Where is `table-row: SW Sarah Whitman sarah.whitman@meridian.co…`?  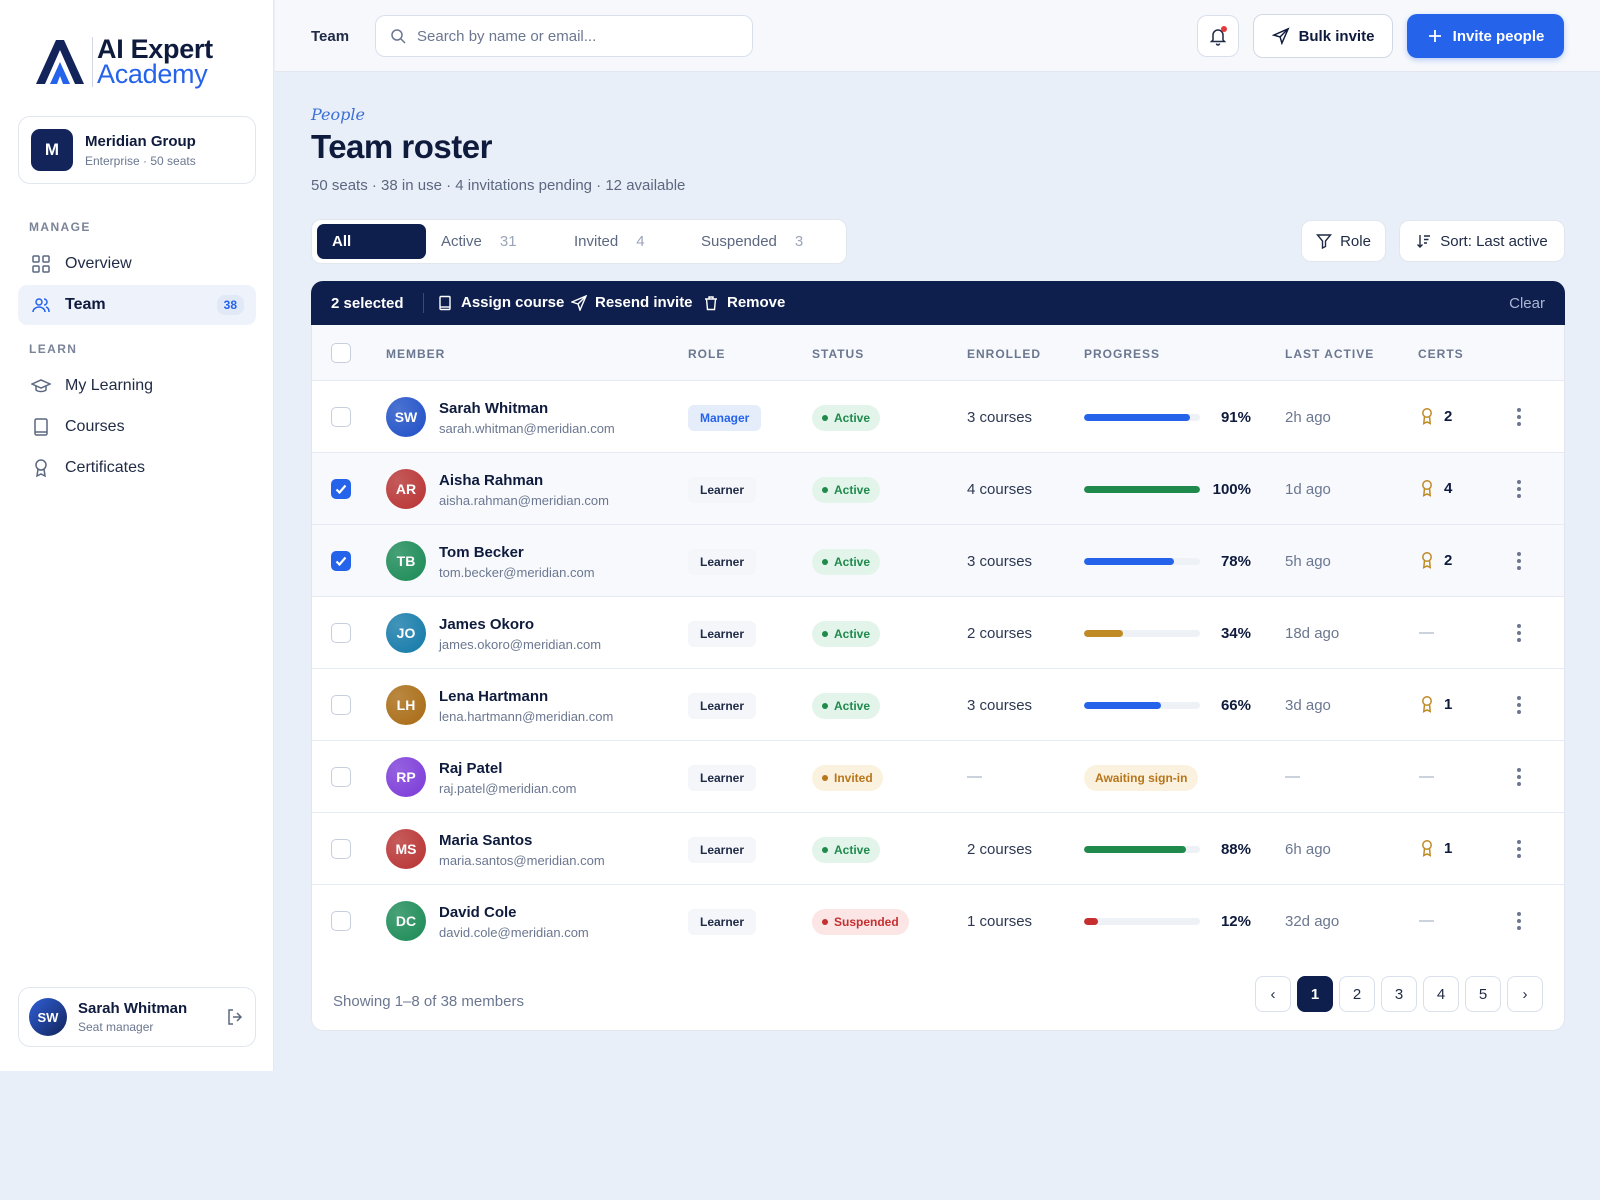
table-row: SW Sarah Whitman sarah.whitman@meridian.co… is located at coordinates (938, 417).